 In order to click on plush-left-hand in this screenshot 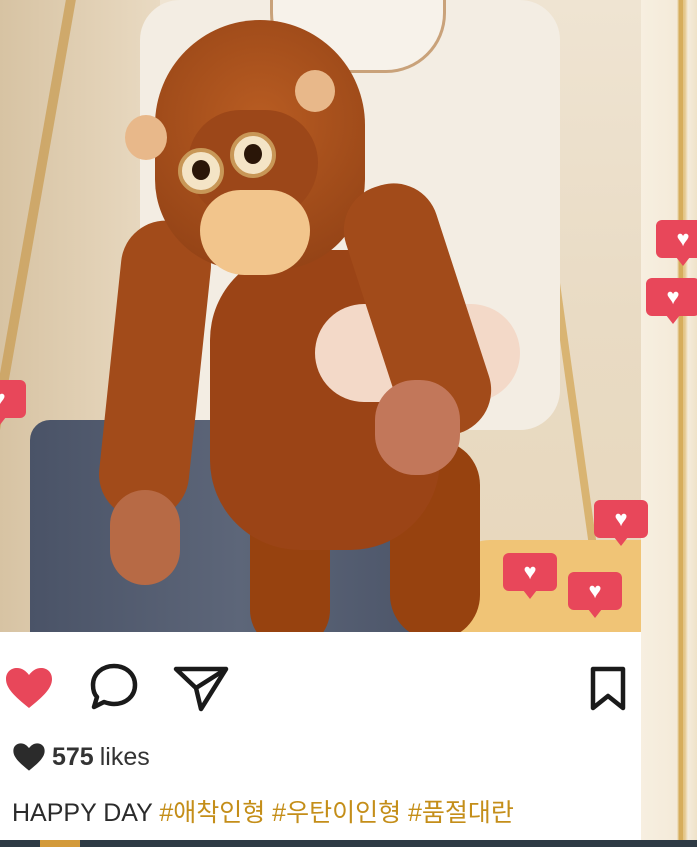, I will do `click(145, 537)`.